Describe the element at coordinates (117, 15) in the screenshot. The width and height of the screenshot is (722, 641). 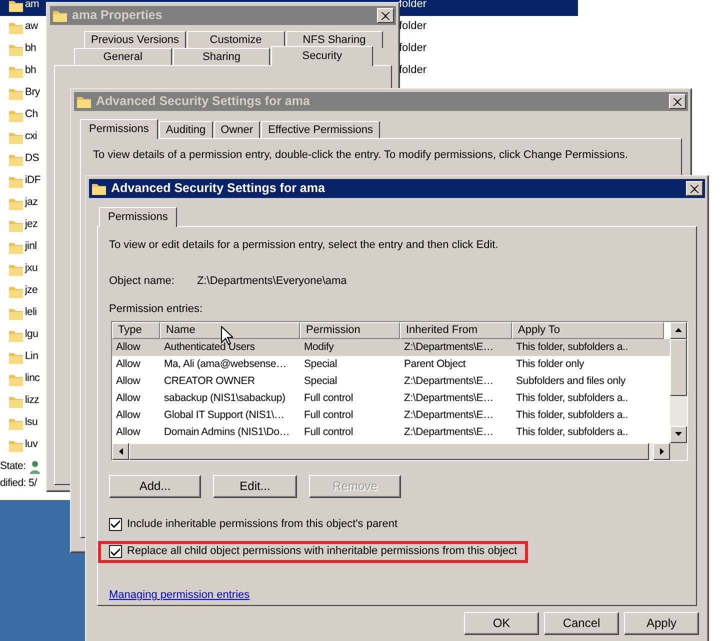
I see `window-title: ama Properties` at that location.